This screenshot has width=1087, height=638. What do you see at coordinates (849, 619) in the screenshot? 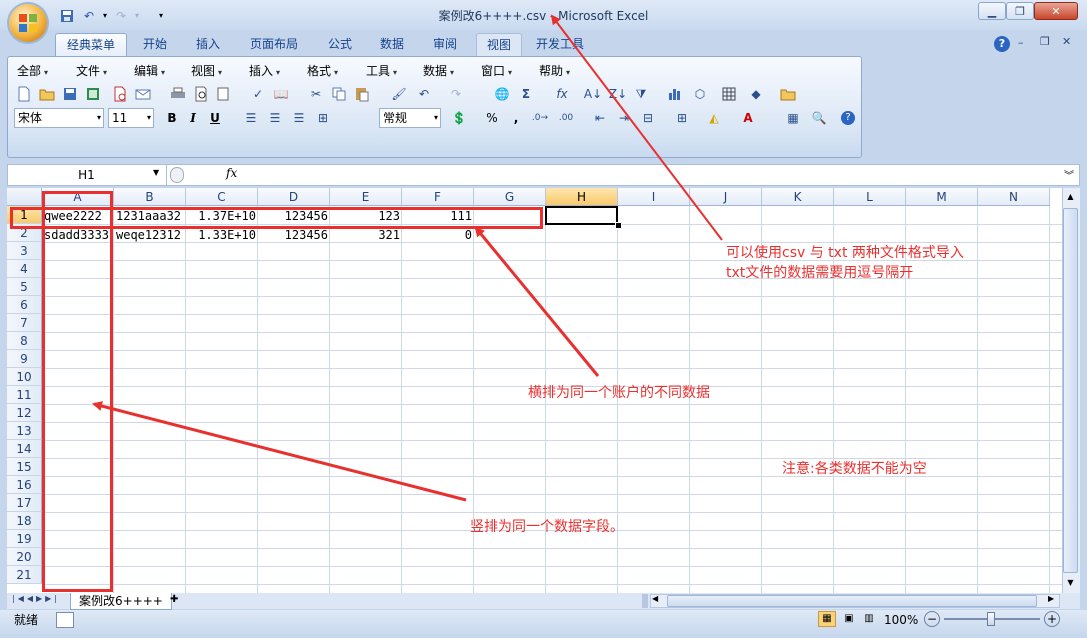
I see `page-layout-view-icon: ▣` at bounding box center [849, 619].